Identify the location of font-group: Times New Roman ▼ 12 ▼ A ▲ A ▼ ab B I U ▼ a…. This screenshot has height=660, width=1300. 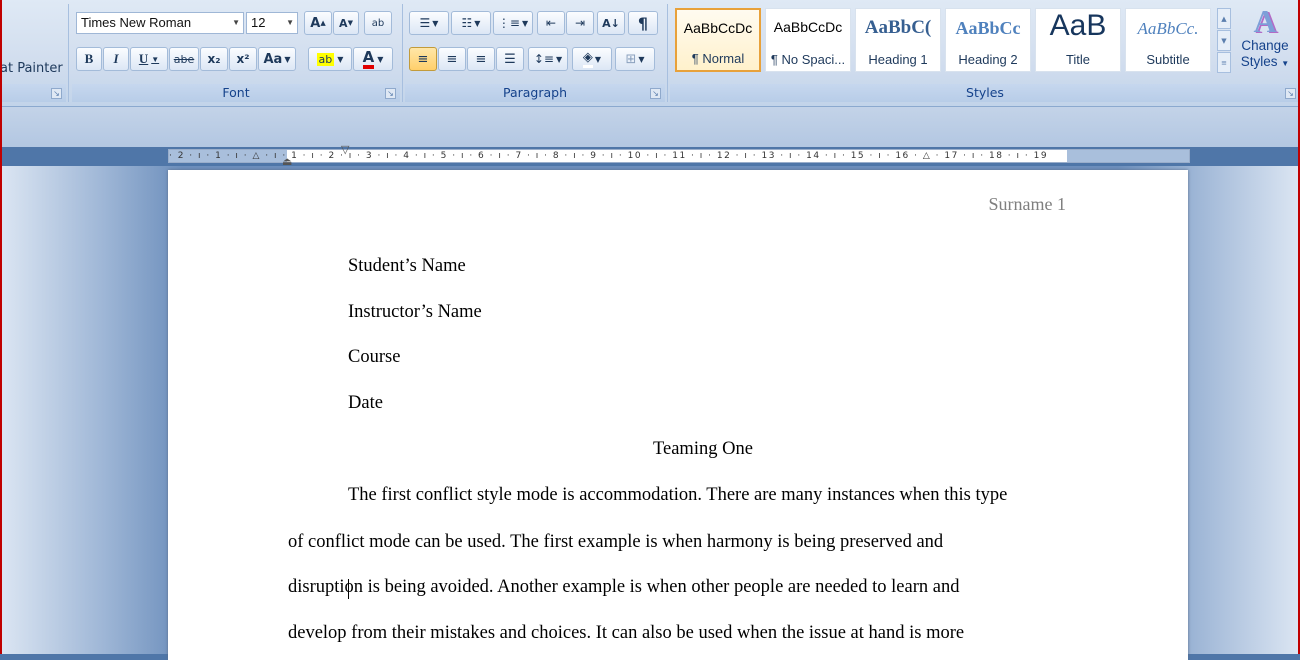
(236, 52).